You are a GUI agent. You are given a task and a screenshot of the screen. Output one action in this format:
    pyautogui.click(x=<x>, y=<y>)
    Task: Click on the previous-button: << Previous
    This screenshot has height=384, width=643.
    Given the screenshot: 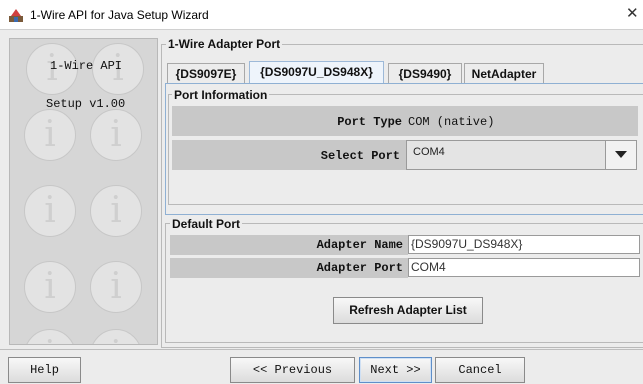 What is the action you would take?
    pyautogui.click(x=292, y=370)
    